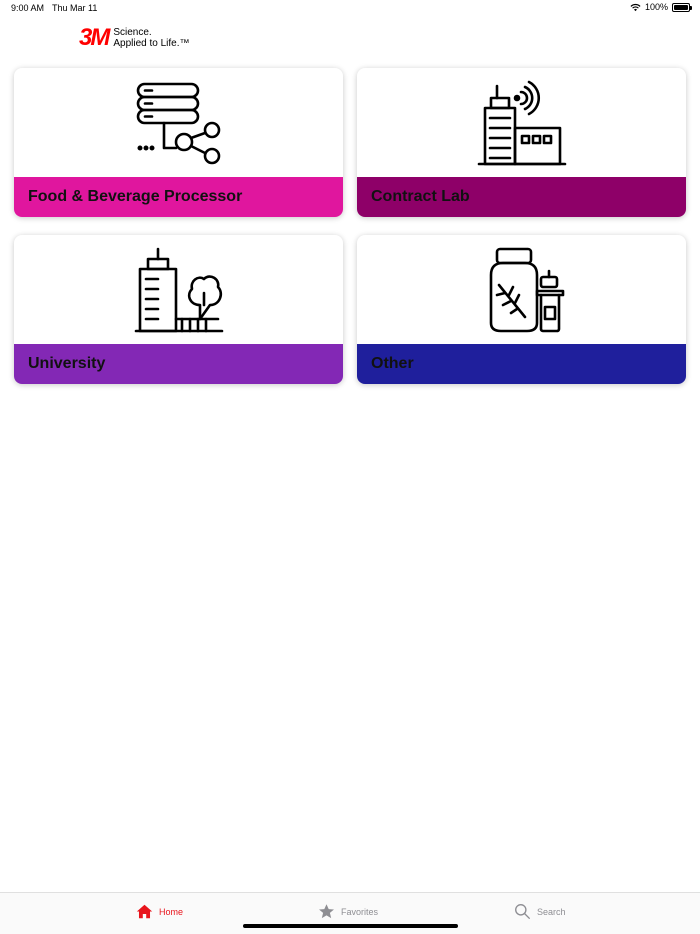  I want to click on card-contract-lab: Contract Lab, so click(521, 142).